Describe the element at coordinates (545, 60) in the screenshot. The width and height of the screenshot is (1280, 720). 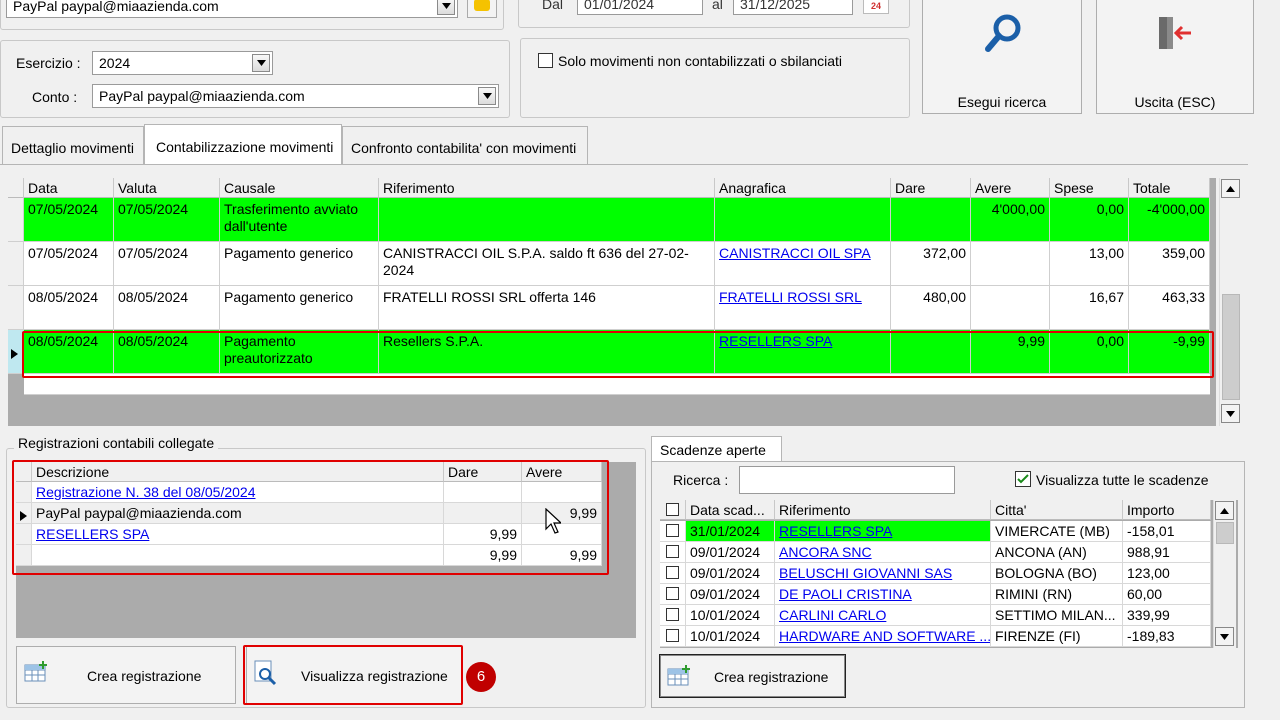
I see `solo-movimenti-checkbox` at that location.